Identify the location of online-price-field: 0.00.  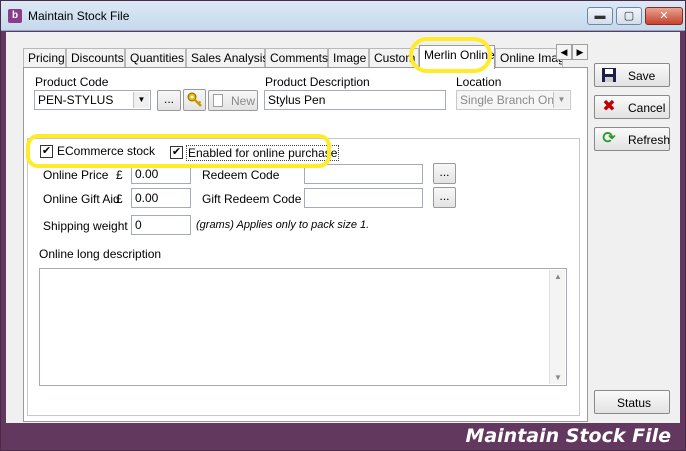
(161, 174).